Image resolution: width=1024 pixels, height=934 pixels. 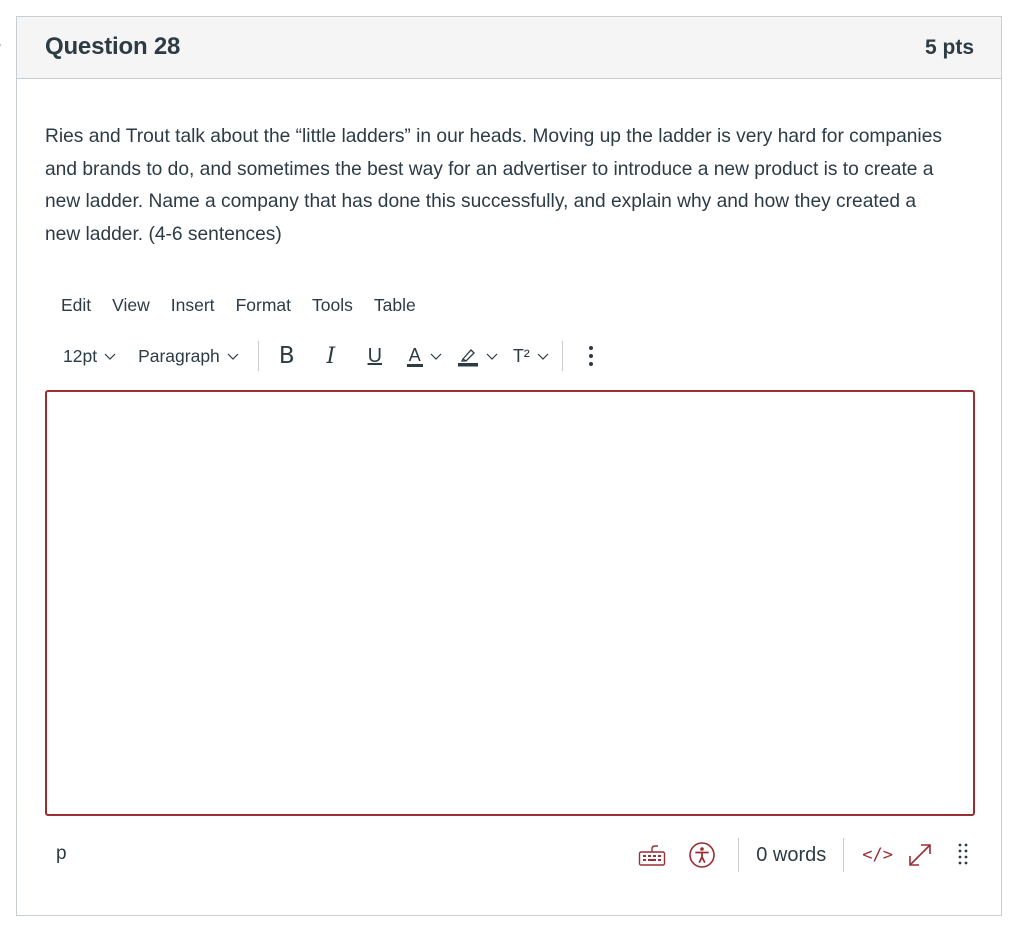 I want to click on more-toolbar-button, so click(x=591, y=356).